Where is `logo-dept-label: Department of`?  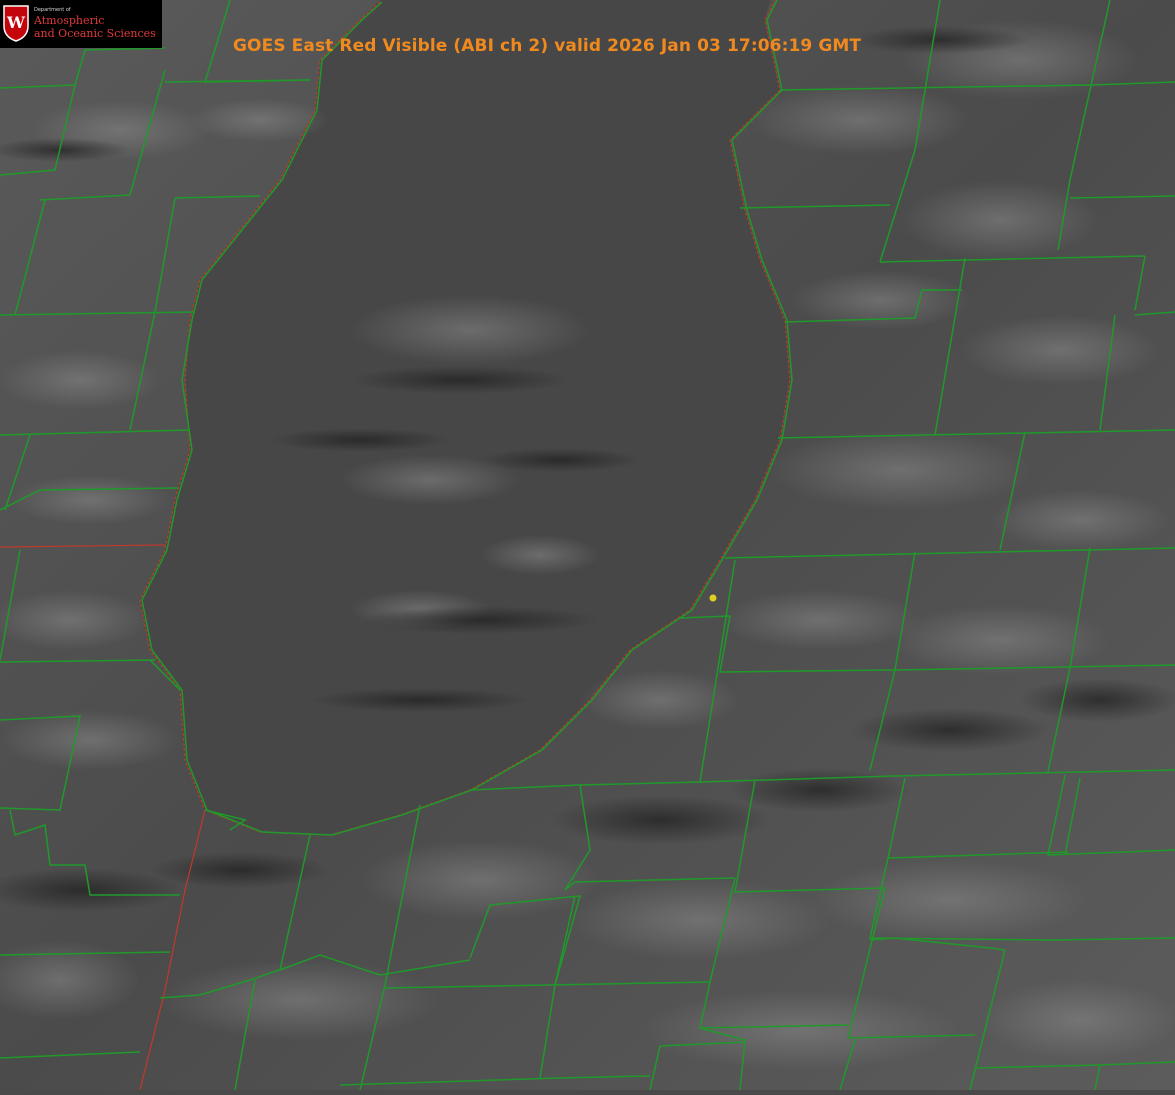
logo-dept-label: Department of is located at coordinates (52, 10).